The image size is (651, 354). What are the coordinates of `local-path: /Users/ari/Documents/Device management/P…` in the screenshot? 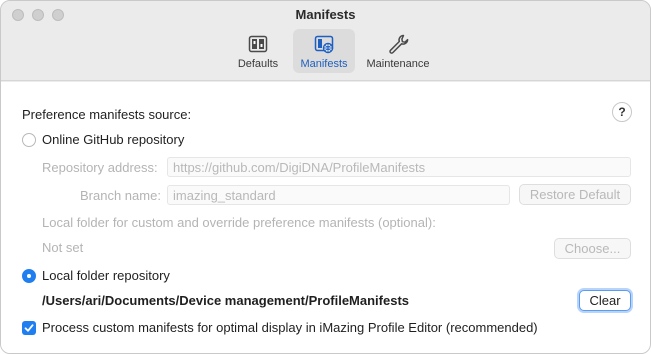 It's located at (226, 300).